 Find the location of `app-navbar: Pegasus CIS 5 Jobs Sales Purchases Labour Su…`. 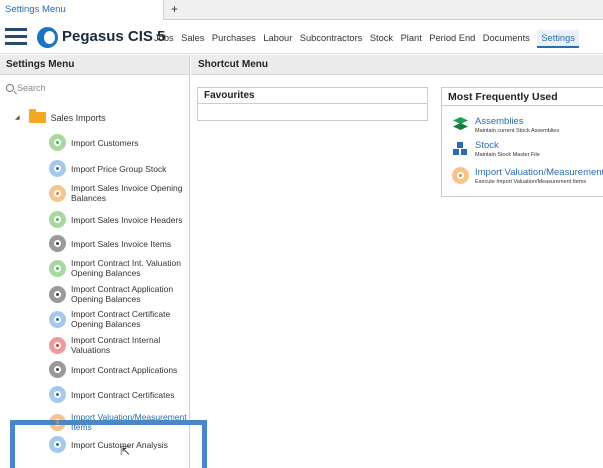

app-navbar: Pegasus CIS 5 Jobs Sales Purchases Labour Su… is located at coordinates (301, 37).